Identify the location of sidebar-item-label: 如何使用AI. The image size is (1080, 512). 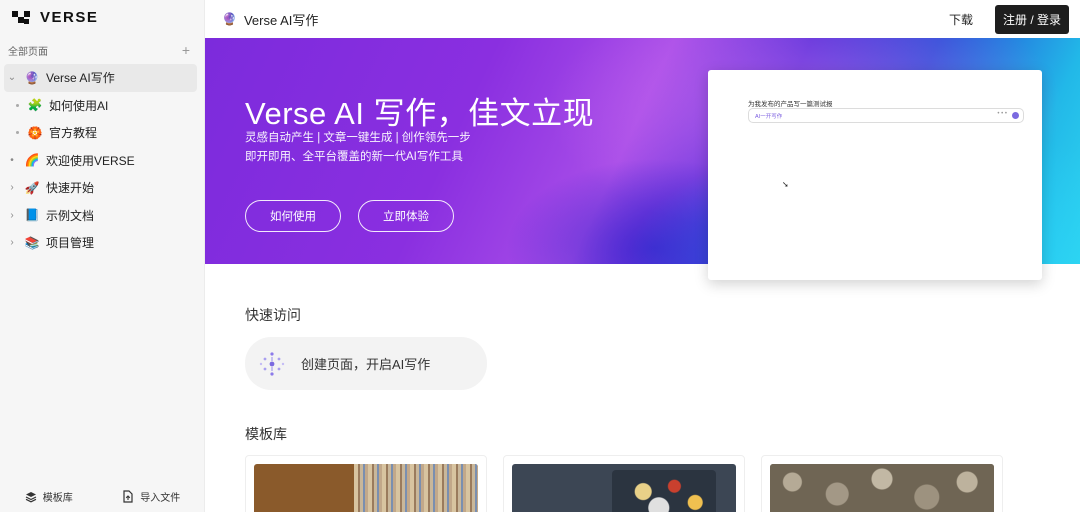
(79, 105).